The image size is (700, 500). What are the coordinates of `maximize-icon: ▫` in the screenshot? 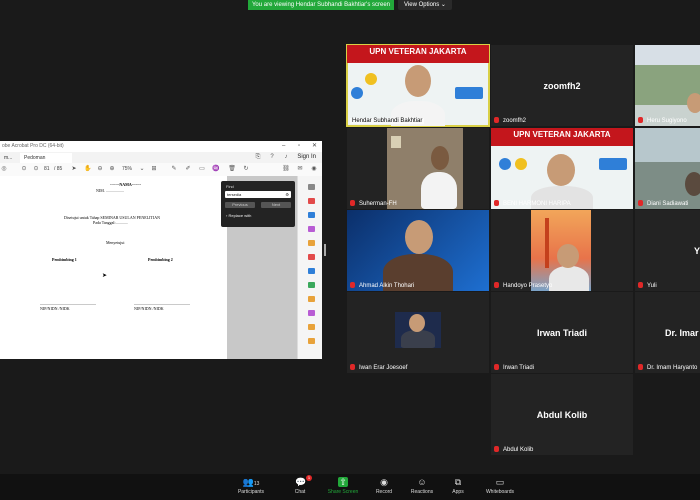 It's located at (299, 146).